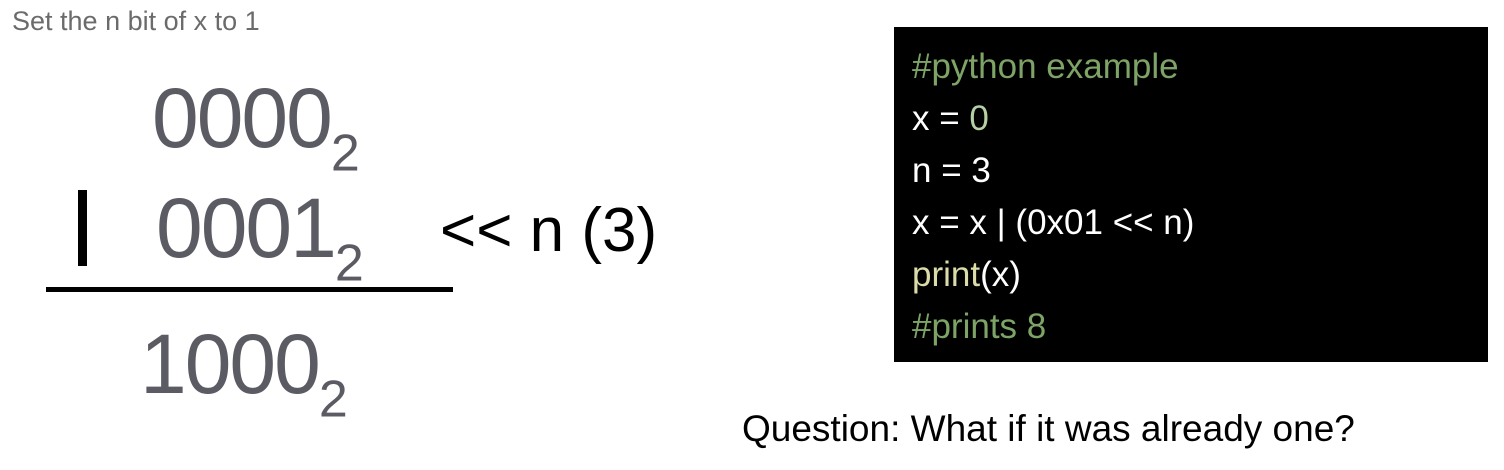 This screenshot has height=470, width=1504. Describe the element at coordinates (1045, 66) in the screenshot. I see `code-comment: #python example` at that location.